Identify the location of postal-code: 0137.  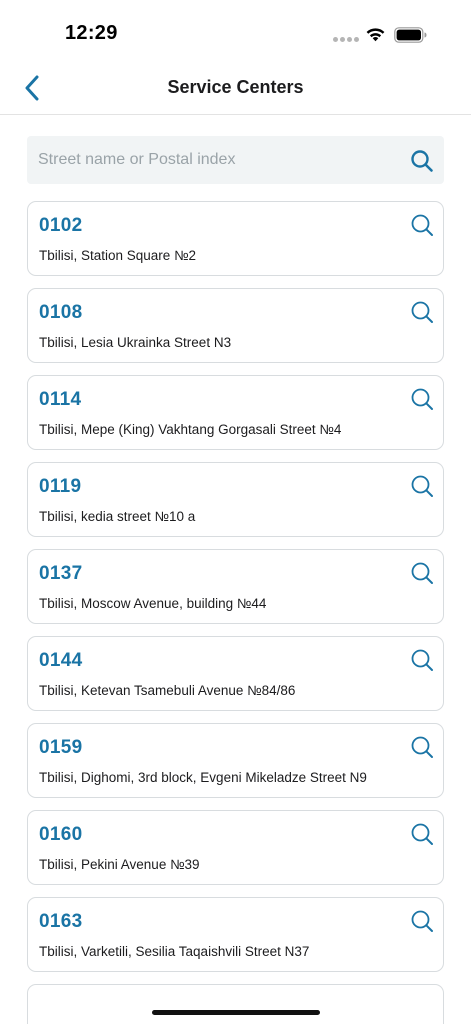
(61, 573).